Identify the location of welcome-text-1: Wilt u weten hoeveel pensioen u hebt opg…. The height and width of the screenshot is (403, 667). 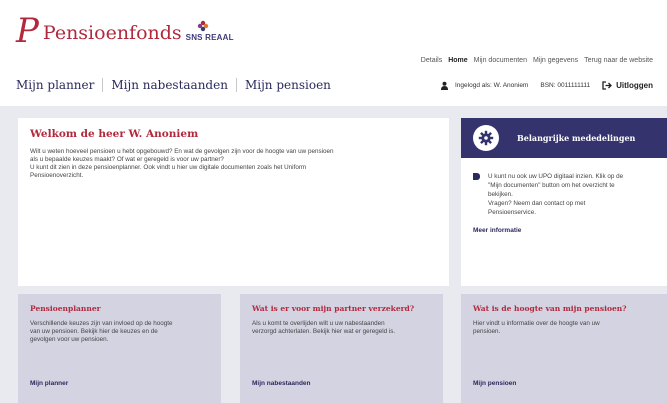
(182, 151).